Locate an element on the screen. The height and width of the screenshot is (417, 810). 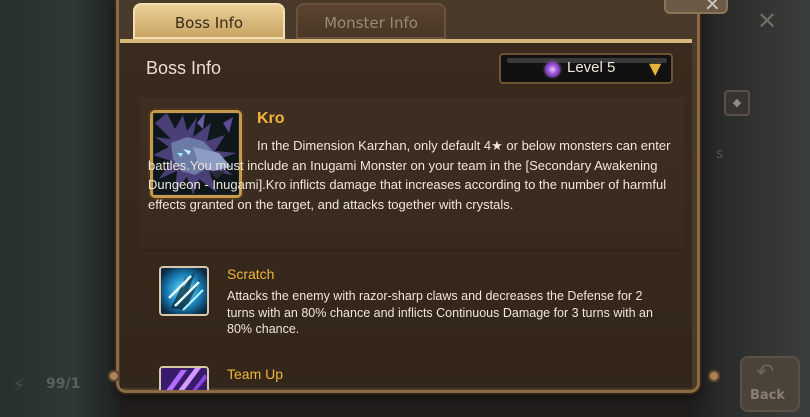
team-up-icon-graphic is located at coordinates (184, 379).